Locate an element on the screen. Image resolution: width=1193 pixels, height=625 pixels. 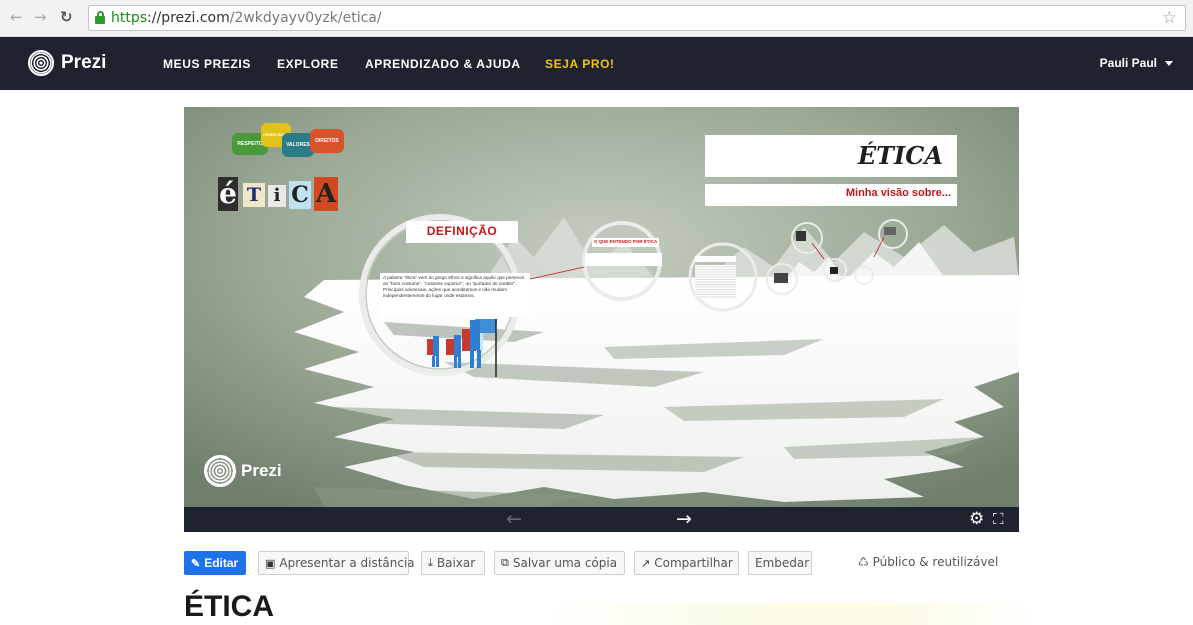
slide-title-box: ÉTICA is located at coordinates (831, 156).